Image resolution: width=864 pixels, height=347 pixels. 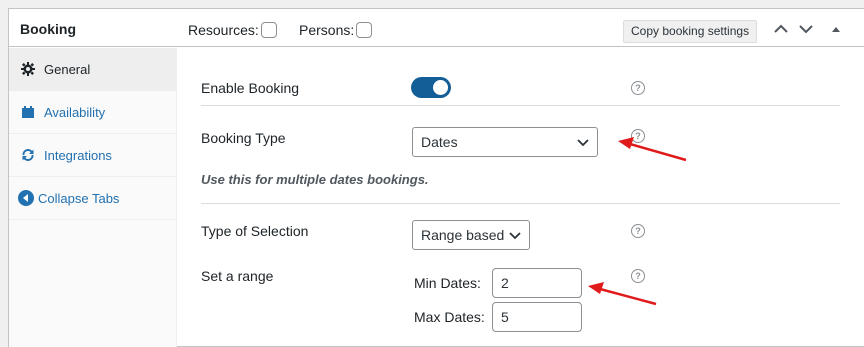 I want to click on resources-label: Resources:, so click(x=223, y=30).